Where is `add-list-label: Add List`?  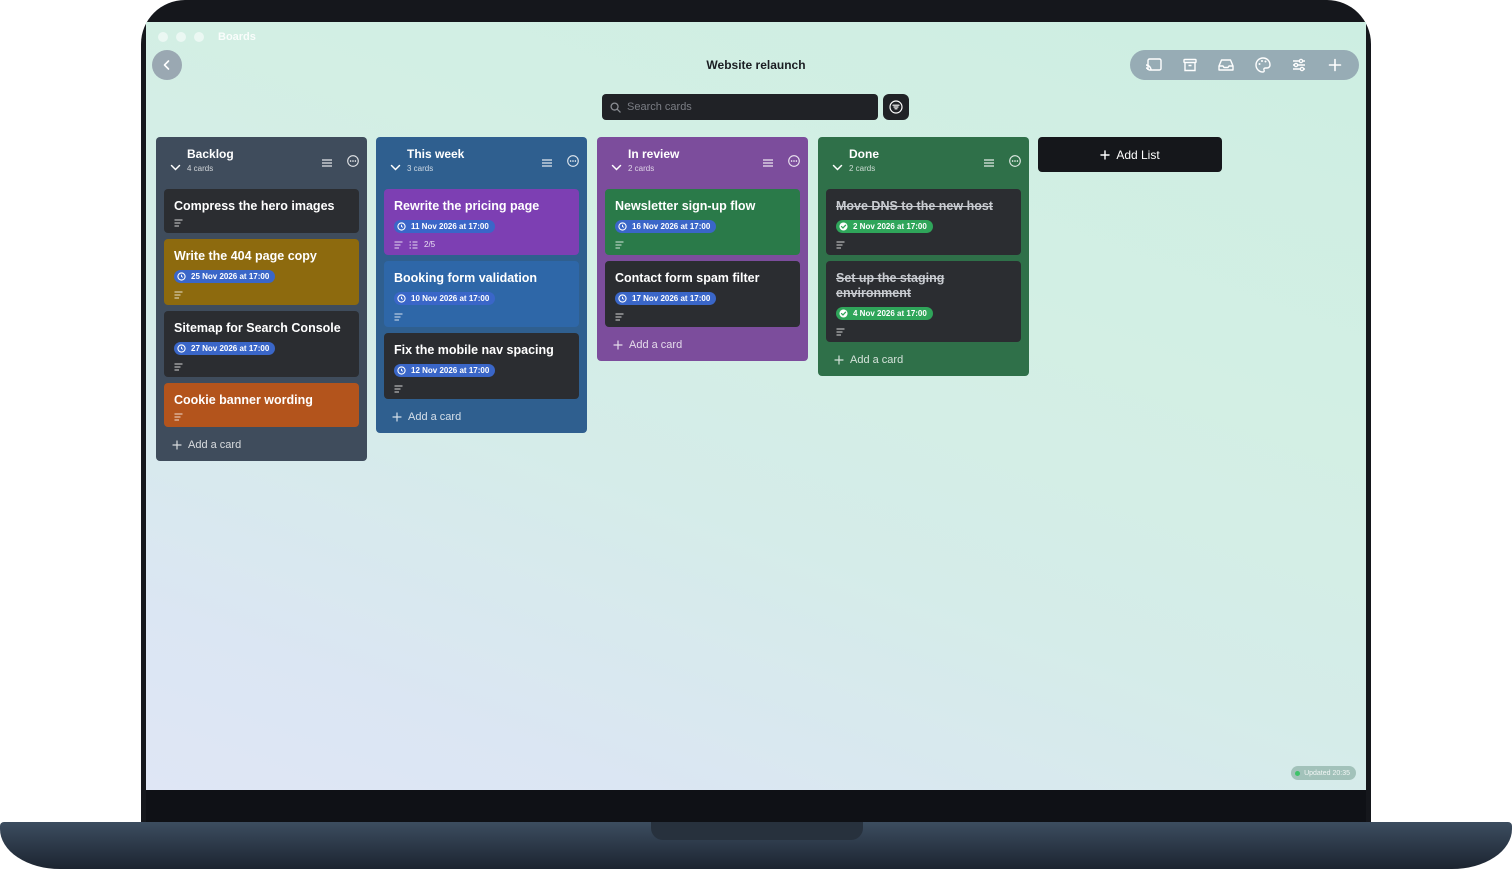 add-list-label: Add List is located at coordinates (1138, 154).